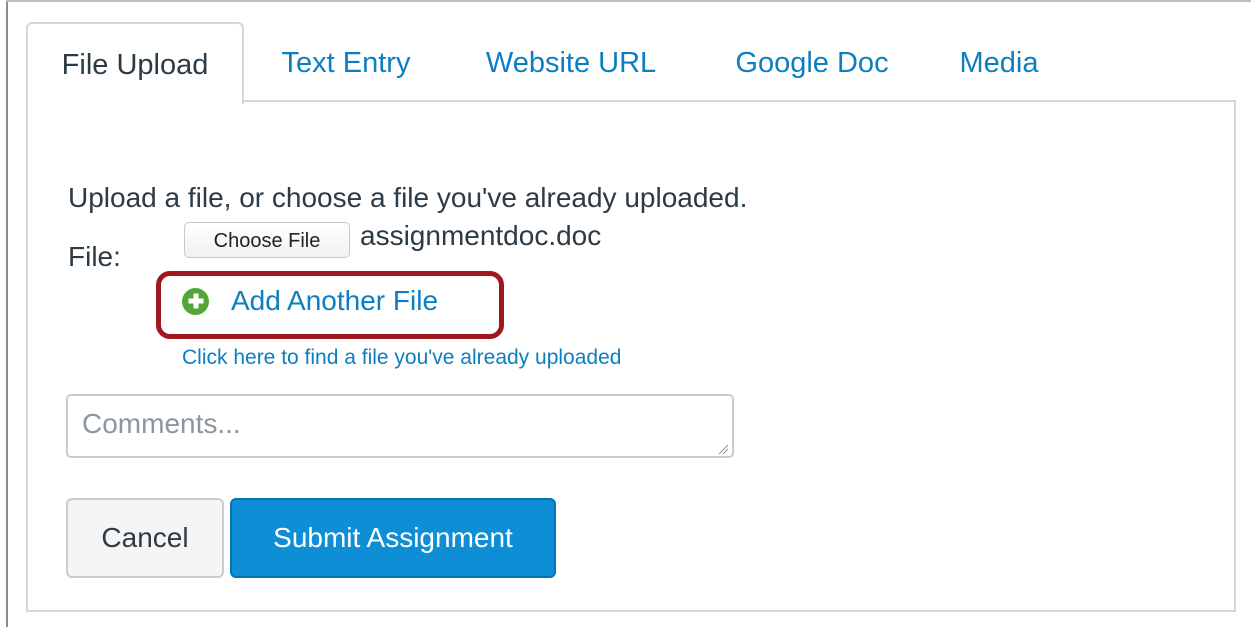  Describe the element at coordinates (346, 61) in the screenshot. I see `tab-text-entry: Text Entry` at that location.